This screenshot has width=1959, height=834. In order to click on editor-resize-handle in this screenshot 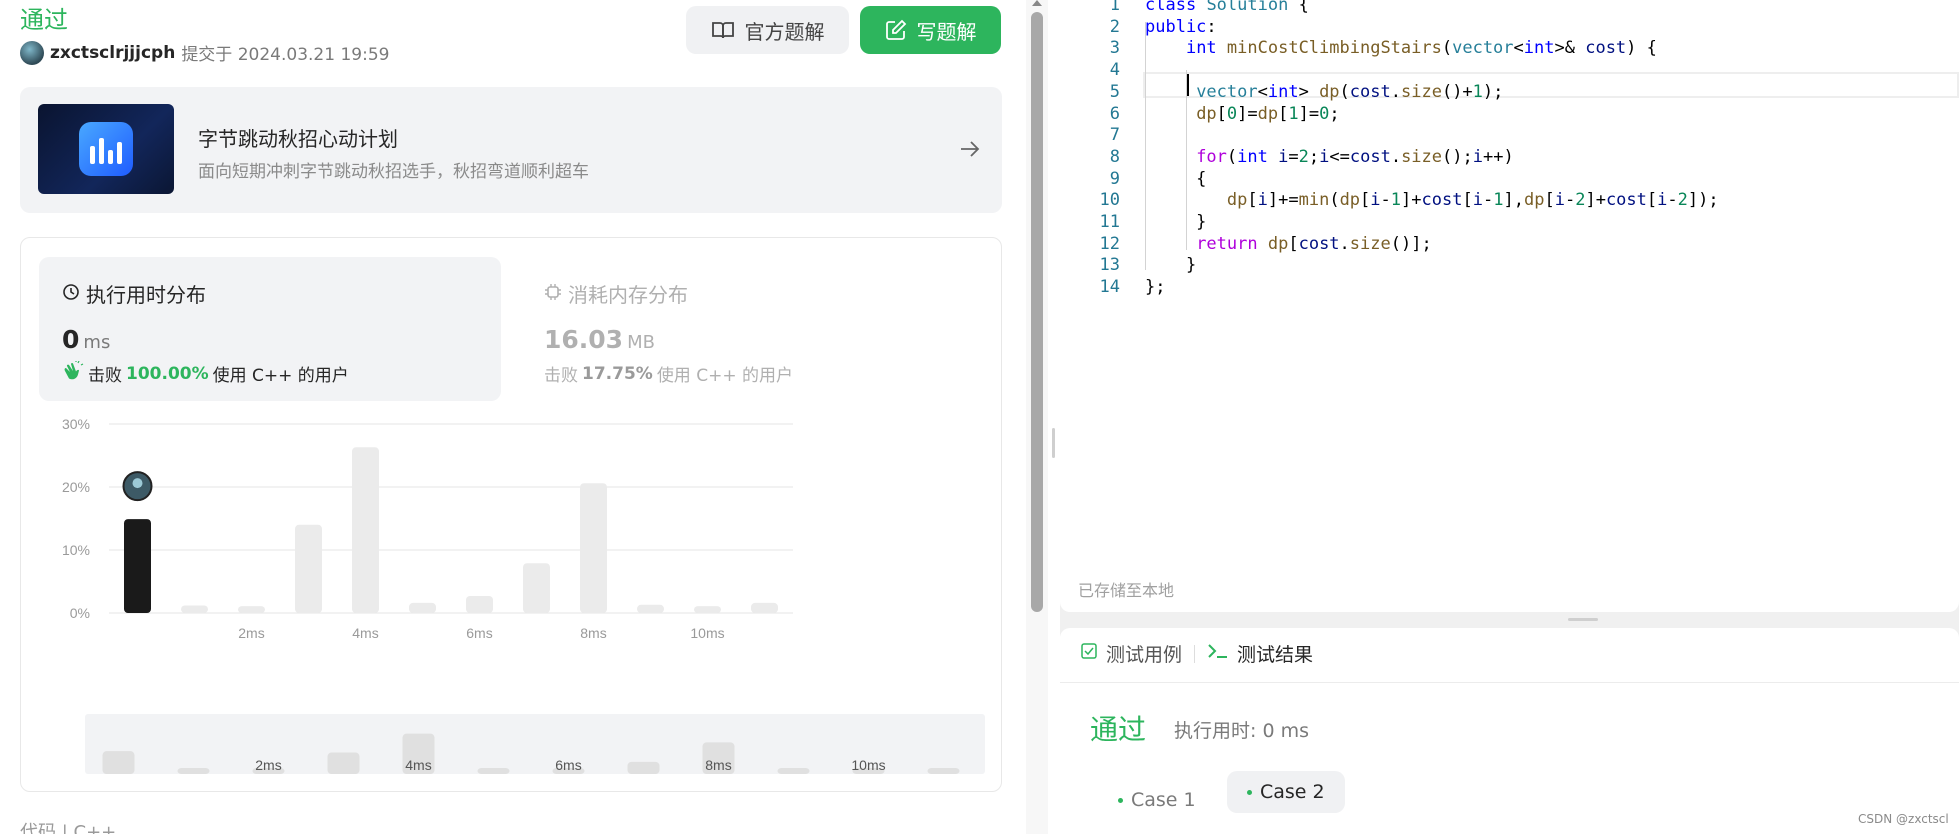, I will do `click(1583, 619)`.